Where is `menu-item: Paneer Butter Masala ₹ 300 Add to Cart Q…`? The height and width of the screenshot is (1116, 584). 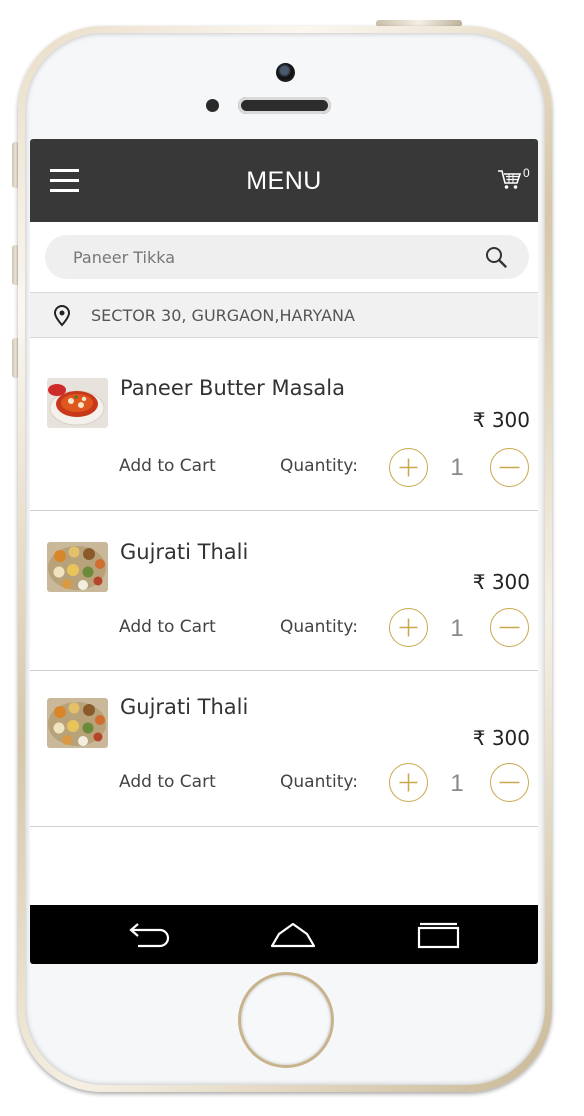
menu-item: Paneer Butter Masala ₹ 300 Add to Cart Q… is located at coordinates (284, 431).